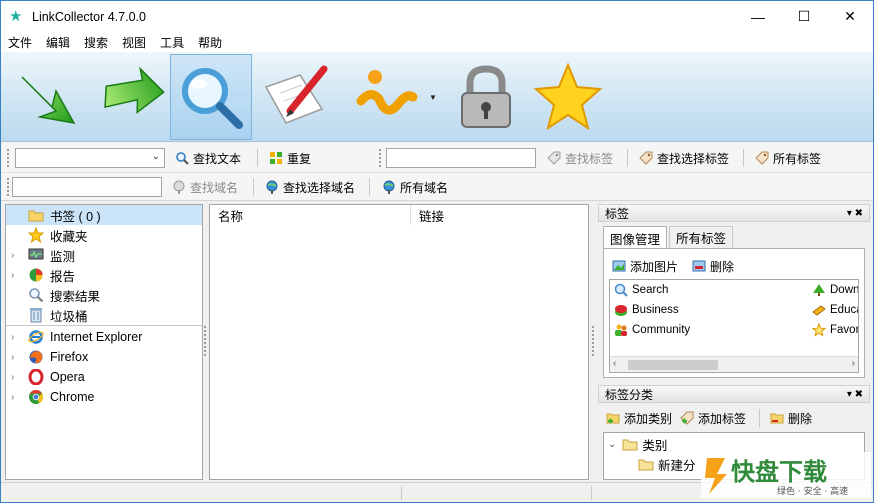 This screenshot has height=503, width=874. Describe the element at coordinates (310, 215) in the screenshot. I see `column-header-name: 名称` at that location.